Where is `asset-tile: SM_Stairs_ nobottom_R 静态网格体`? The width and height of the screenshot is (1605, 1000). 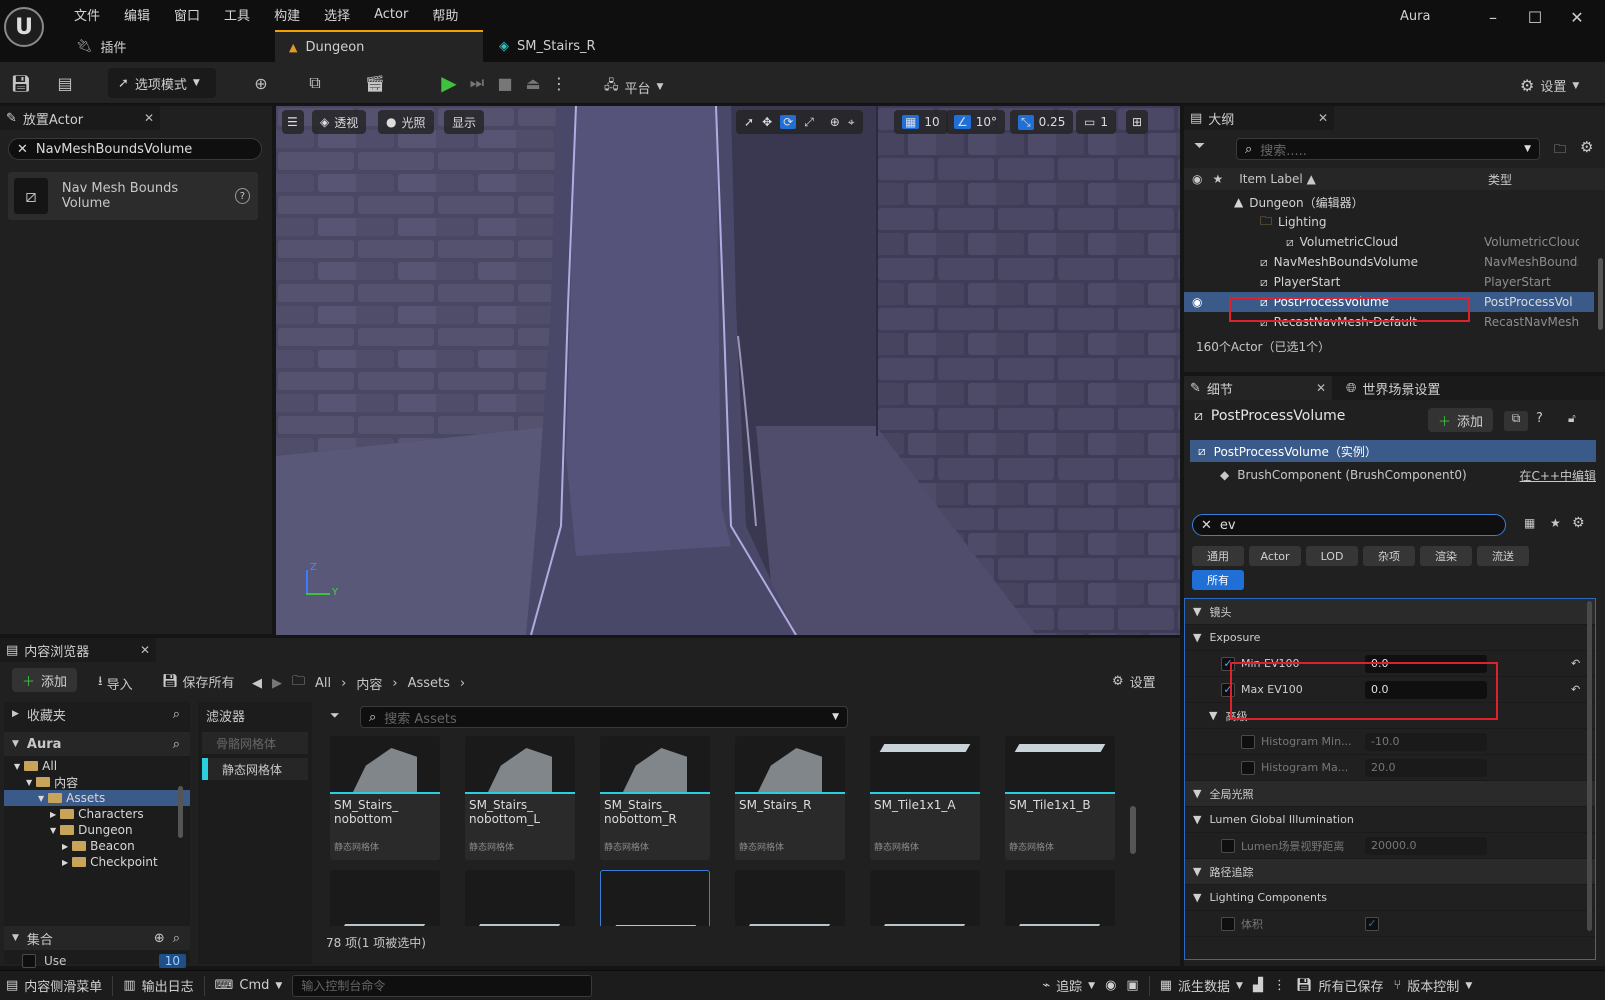 asset-tile: SM_Stairs_ nobottom_R 静态网格体 is located at coordinates (655, 798).